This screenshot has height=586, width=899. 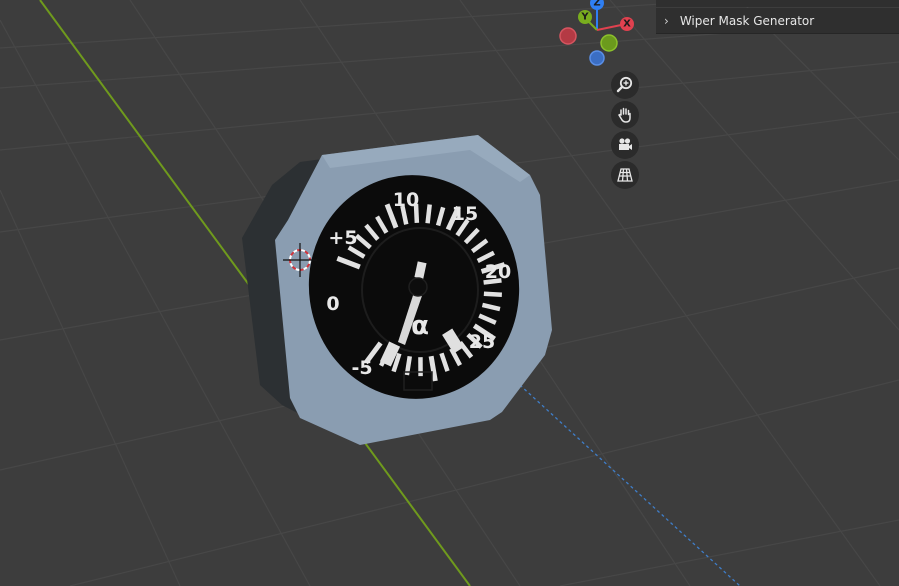 What do you see at coordinates (342, 238) in the screenshot?
I see `scale-label-plus5: +5` at bounding box center [342, 238].